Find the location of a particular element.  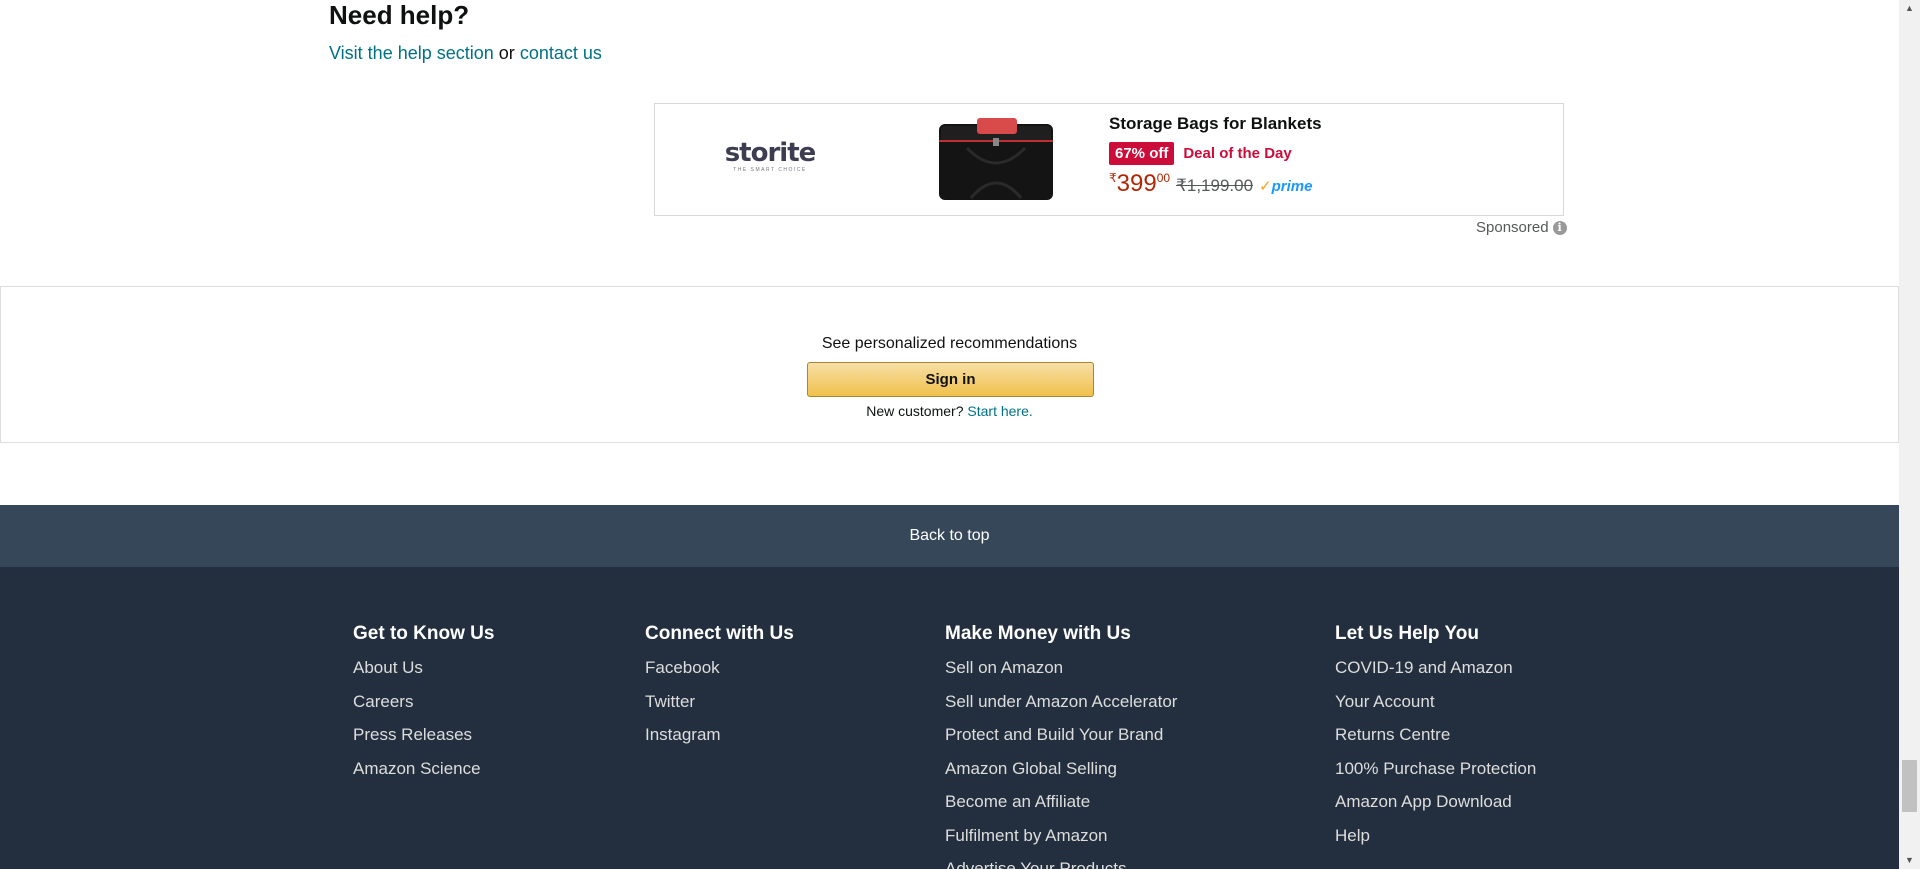

scroll-down-icon: ▼ is located at coordinates (1909, 860).